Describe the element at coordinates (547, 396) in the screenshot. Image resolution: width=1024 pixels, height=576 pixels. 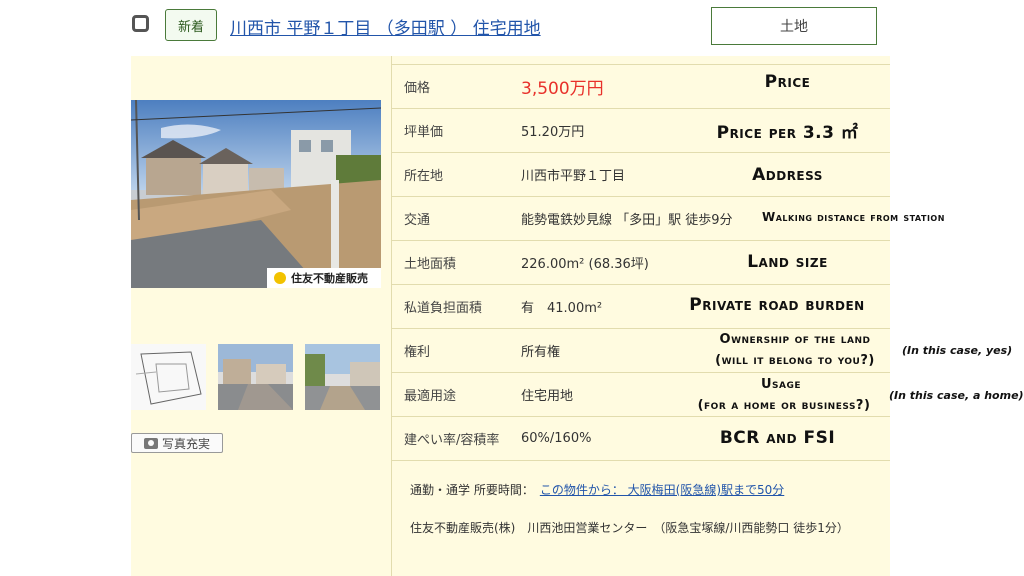
I see `row-value: 住宅用地` at that location.